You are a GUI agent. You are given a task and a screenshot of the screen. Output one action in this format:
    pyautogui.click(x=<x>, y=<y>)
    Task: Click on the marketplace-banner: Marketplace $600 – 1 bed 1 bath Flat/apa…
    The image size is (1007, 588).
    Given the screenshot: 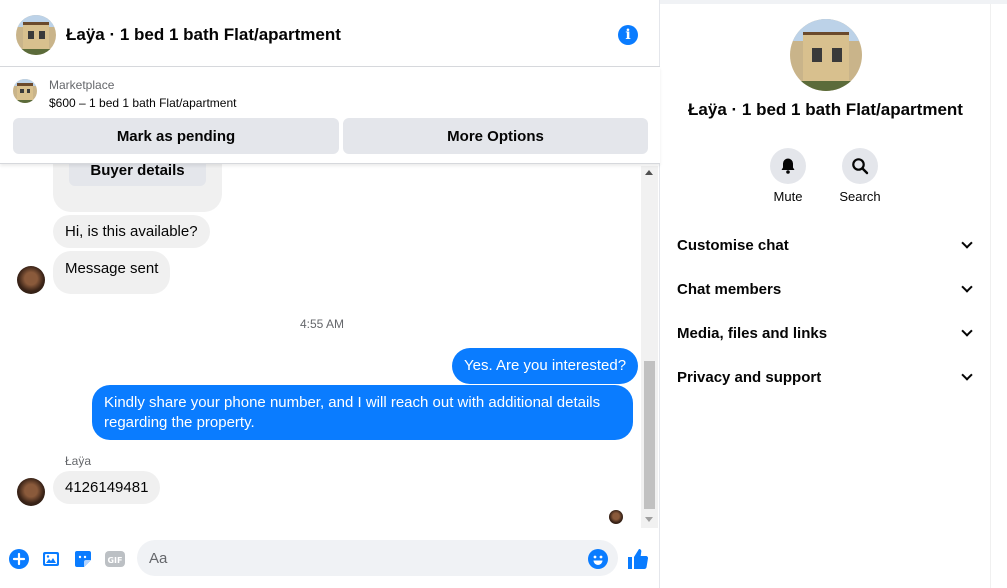 What is the action you would take?
    pyautogui.click(x=330, y=115)
    